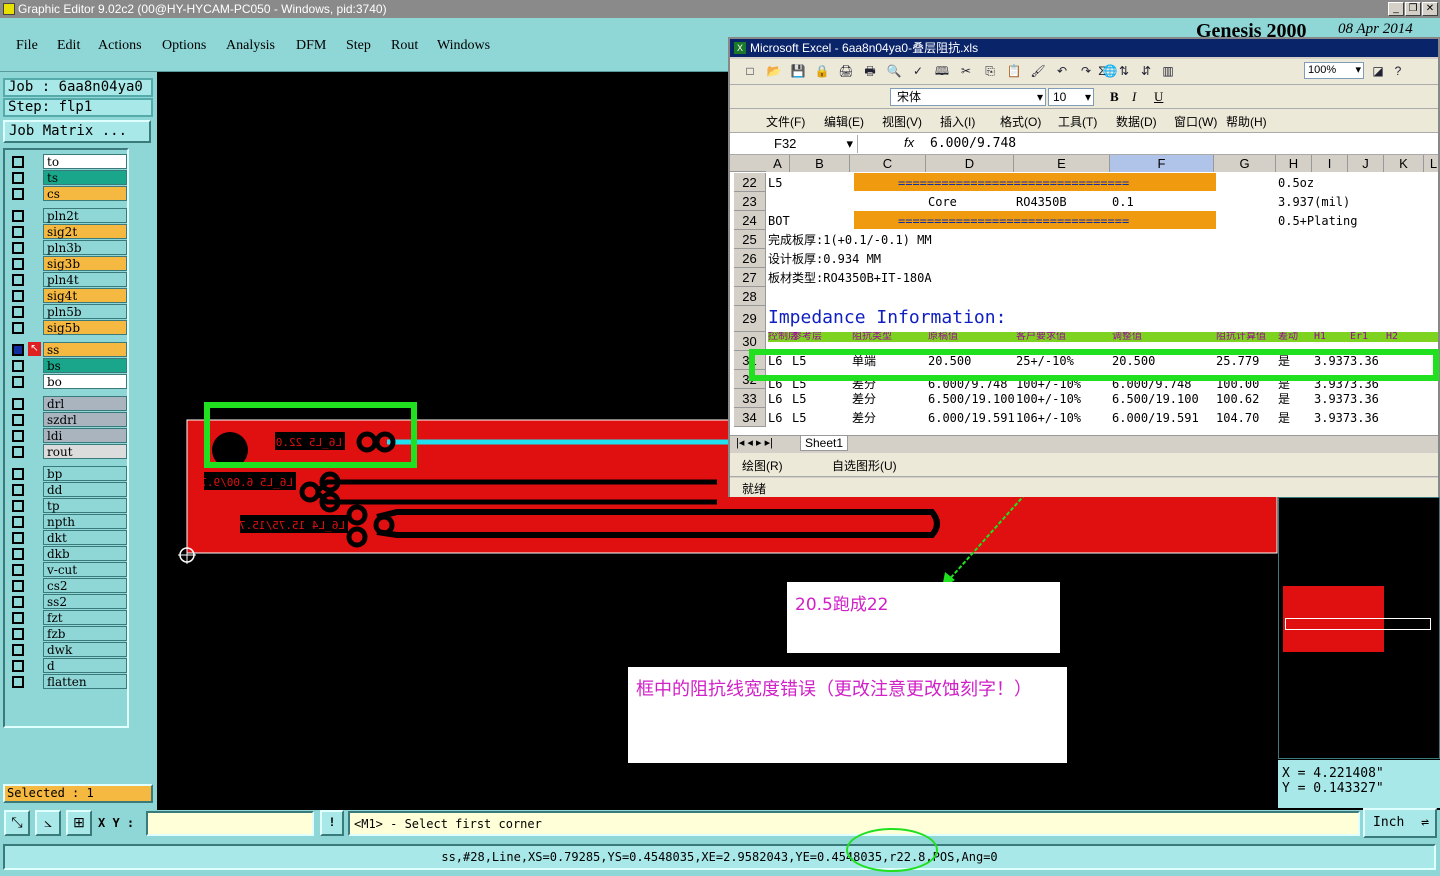  Describe the element at coordinates (1237, 418) in the screenshot. I see `cell-G34: 104.70` at that location.